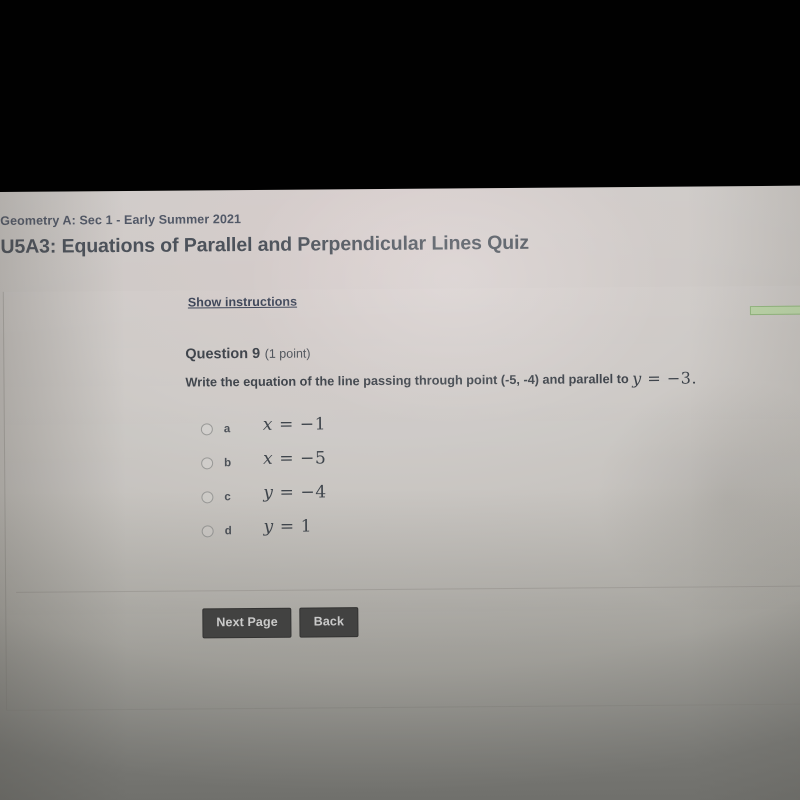  Describe the element at coordinates (637, 378) in the screenshot. I see `question-math-variable: y` at that location.